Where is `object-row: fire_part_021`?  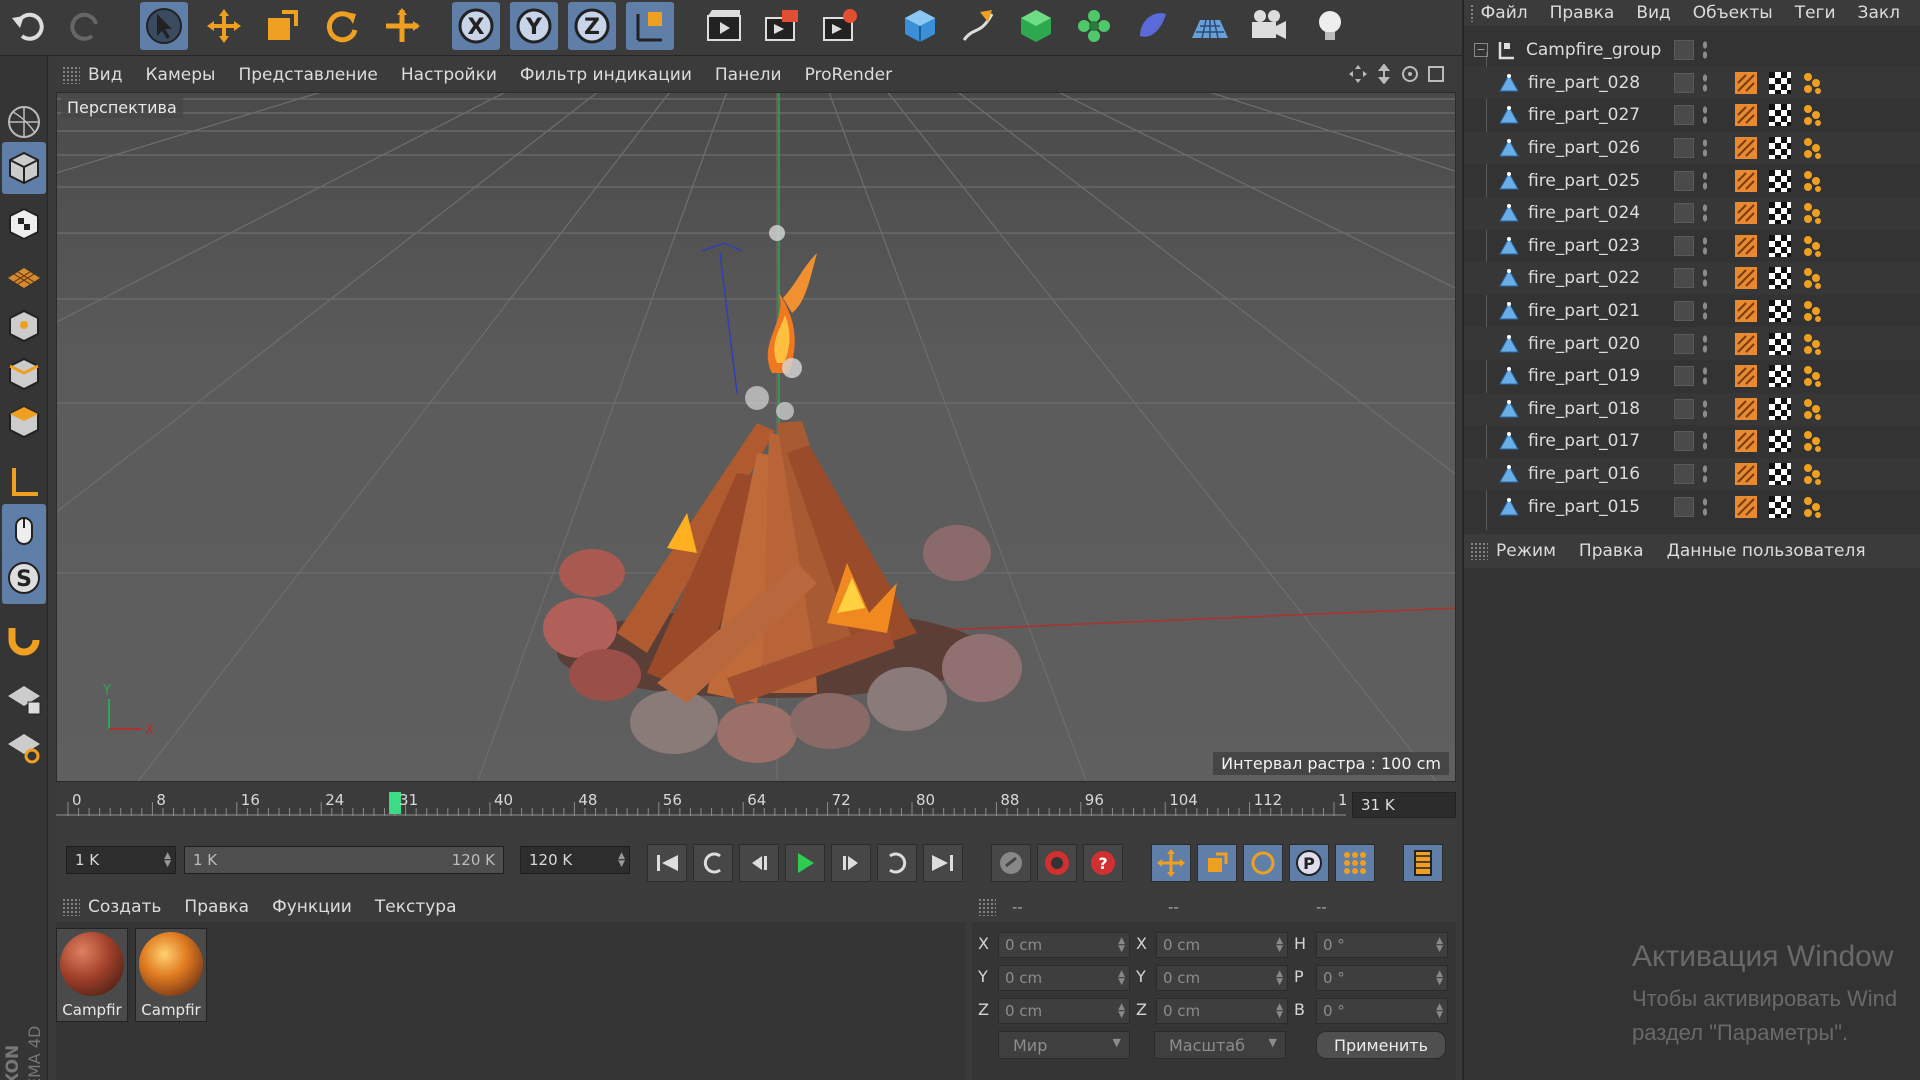
object-row: fire_part_021 is located at coordinates (1692, 311).